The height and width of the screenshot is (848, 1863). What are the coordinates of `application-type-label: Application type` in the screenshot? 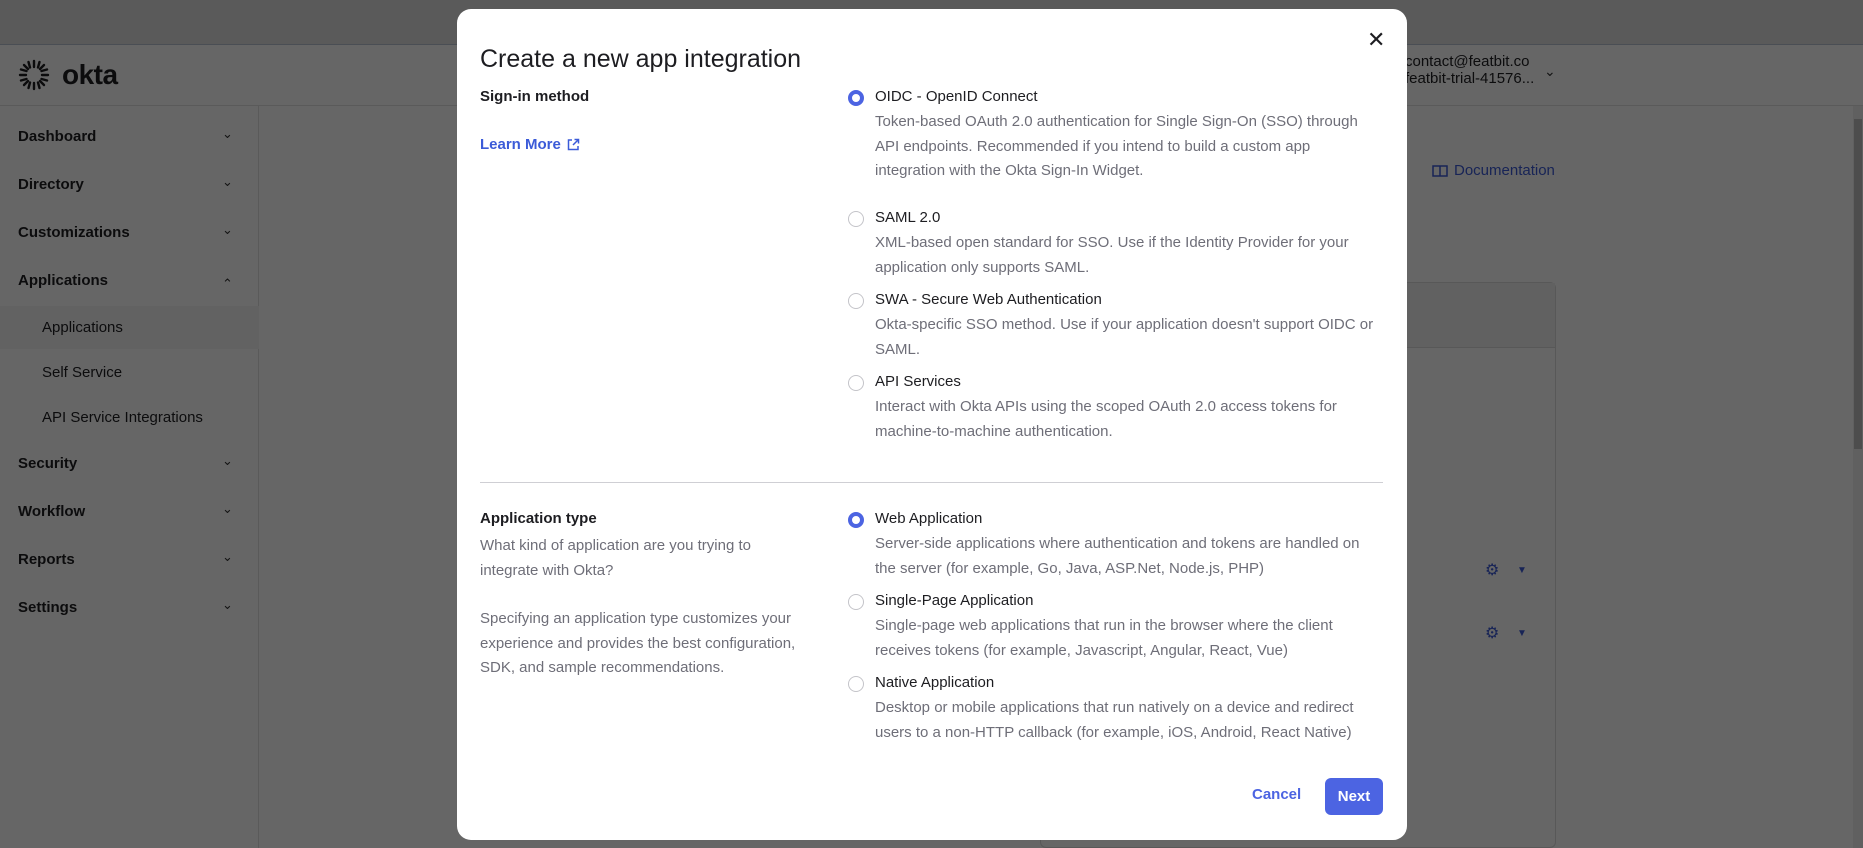 It's located at (538, 518).